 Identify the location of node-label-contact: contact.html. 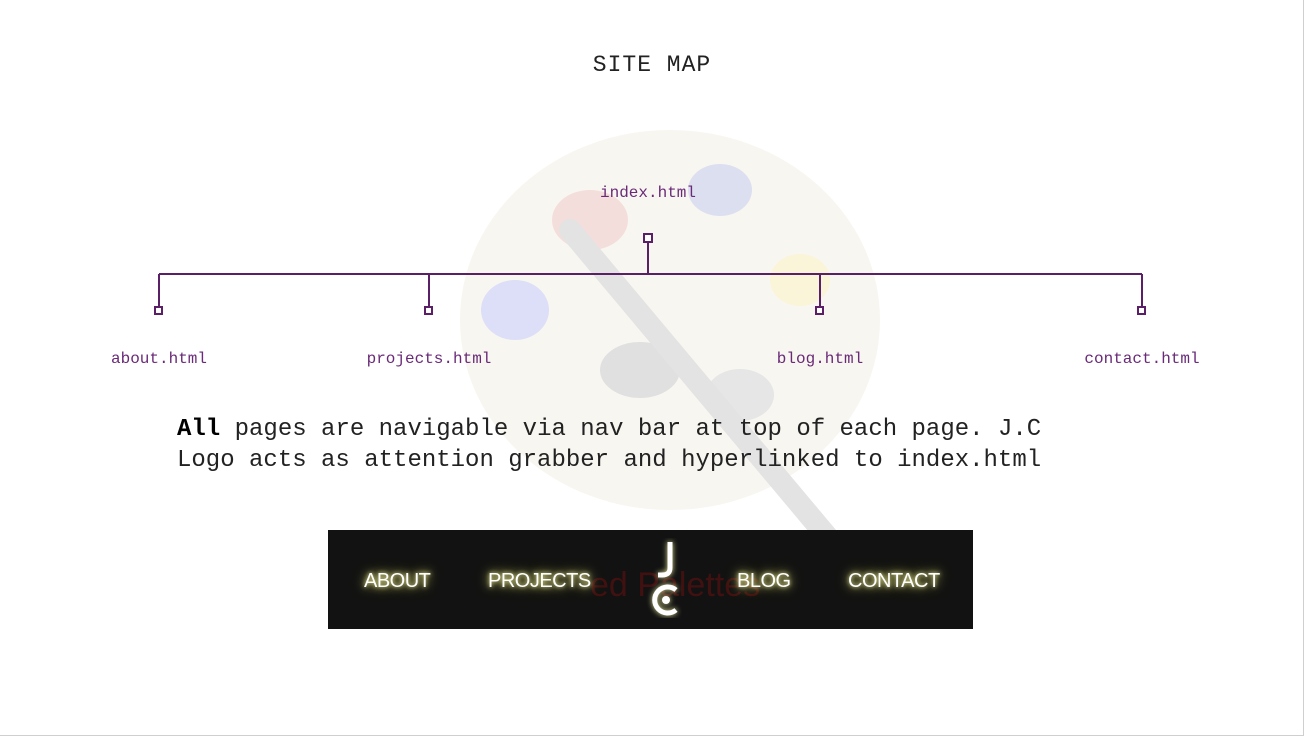
(1142, 359).